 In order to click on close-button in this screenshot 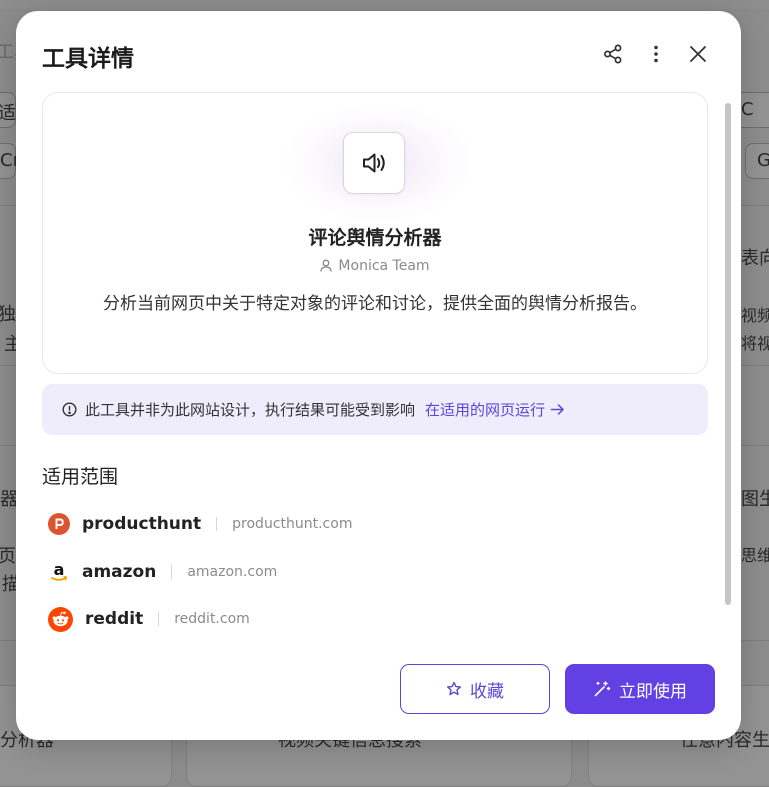, I will do `click(698, 54)`.